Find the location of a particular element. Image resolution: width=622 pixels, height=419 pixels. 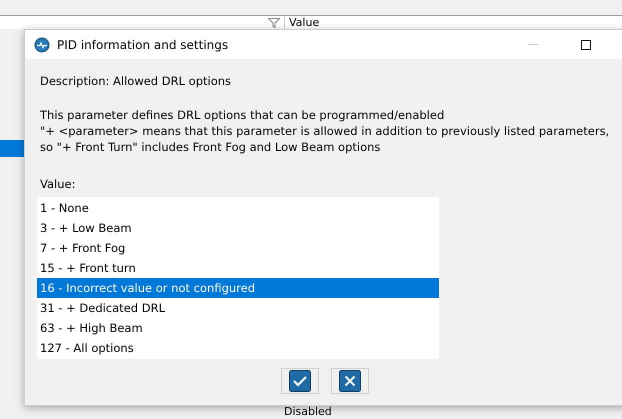

list-item: 31 - + Dedicated DRL is located at coordinates (238, 308).